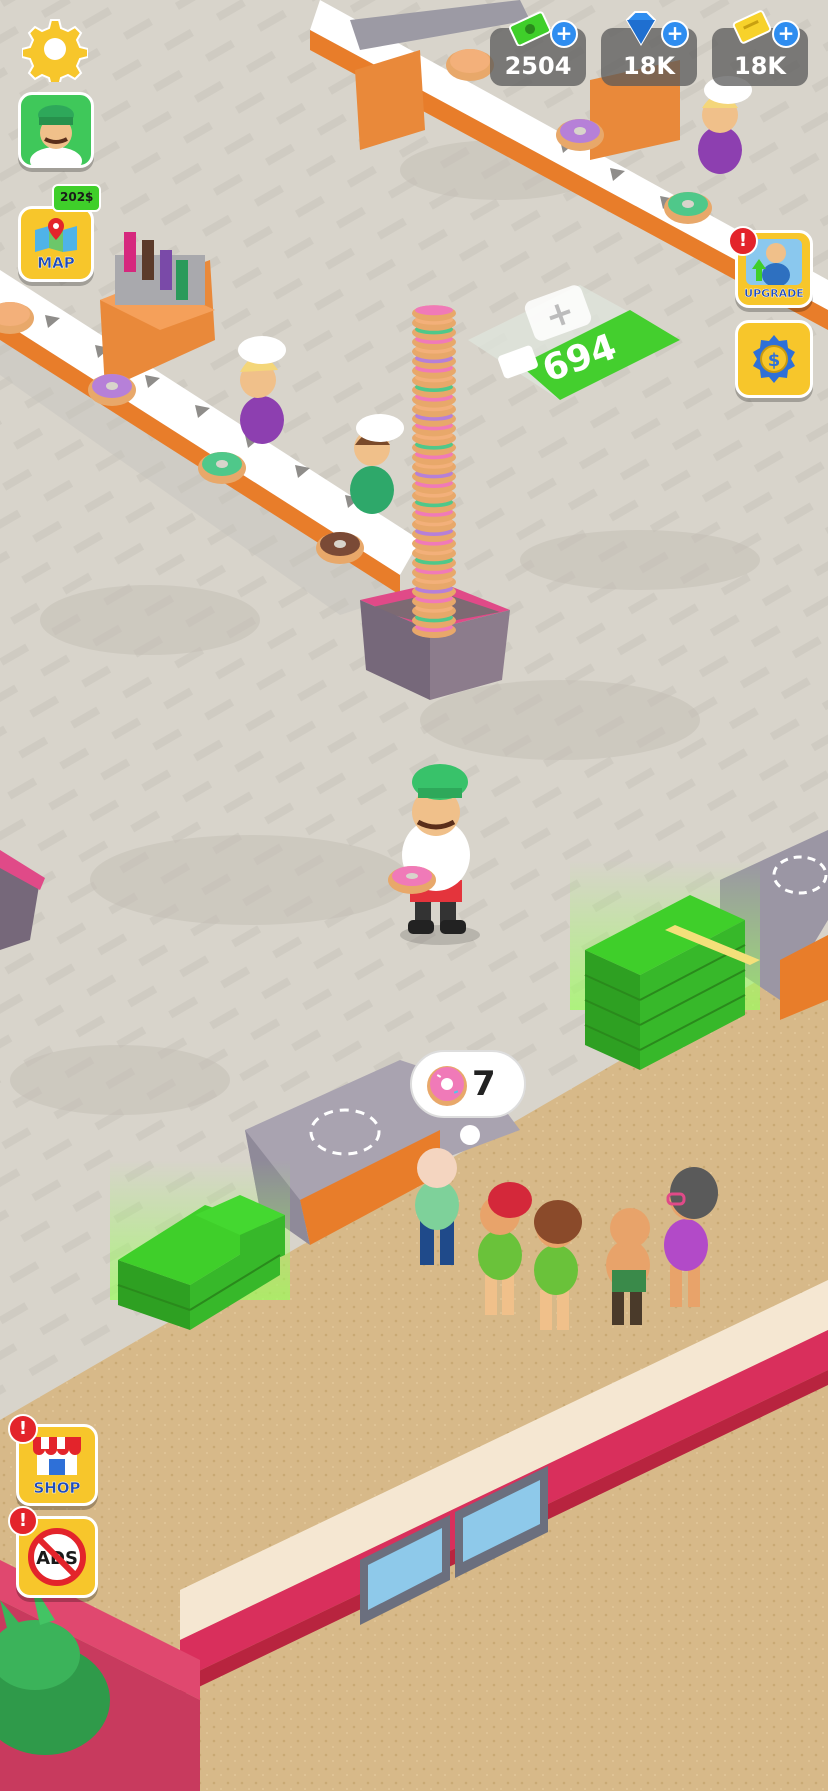 This screenshot has width=828, height=1791. What do you see at coordinates (484, 1084) in the screenshot?
I see `order-count: 7` at bounding box center [484, 1084].